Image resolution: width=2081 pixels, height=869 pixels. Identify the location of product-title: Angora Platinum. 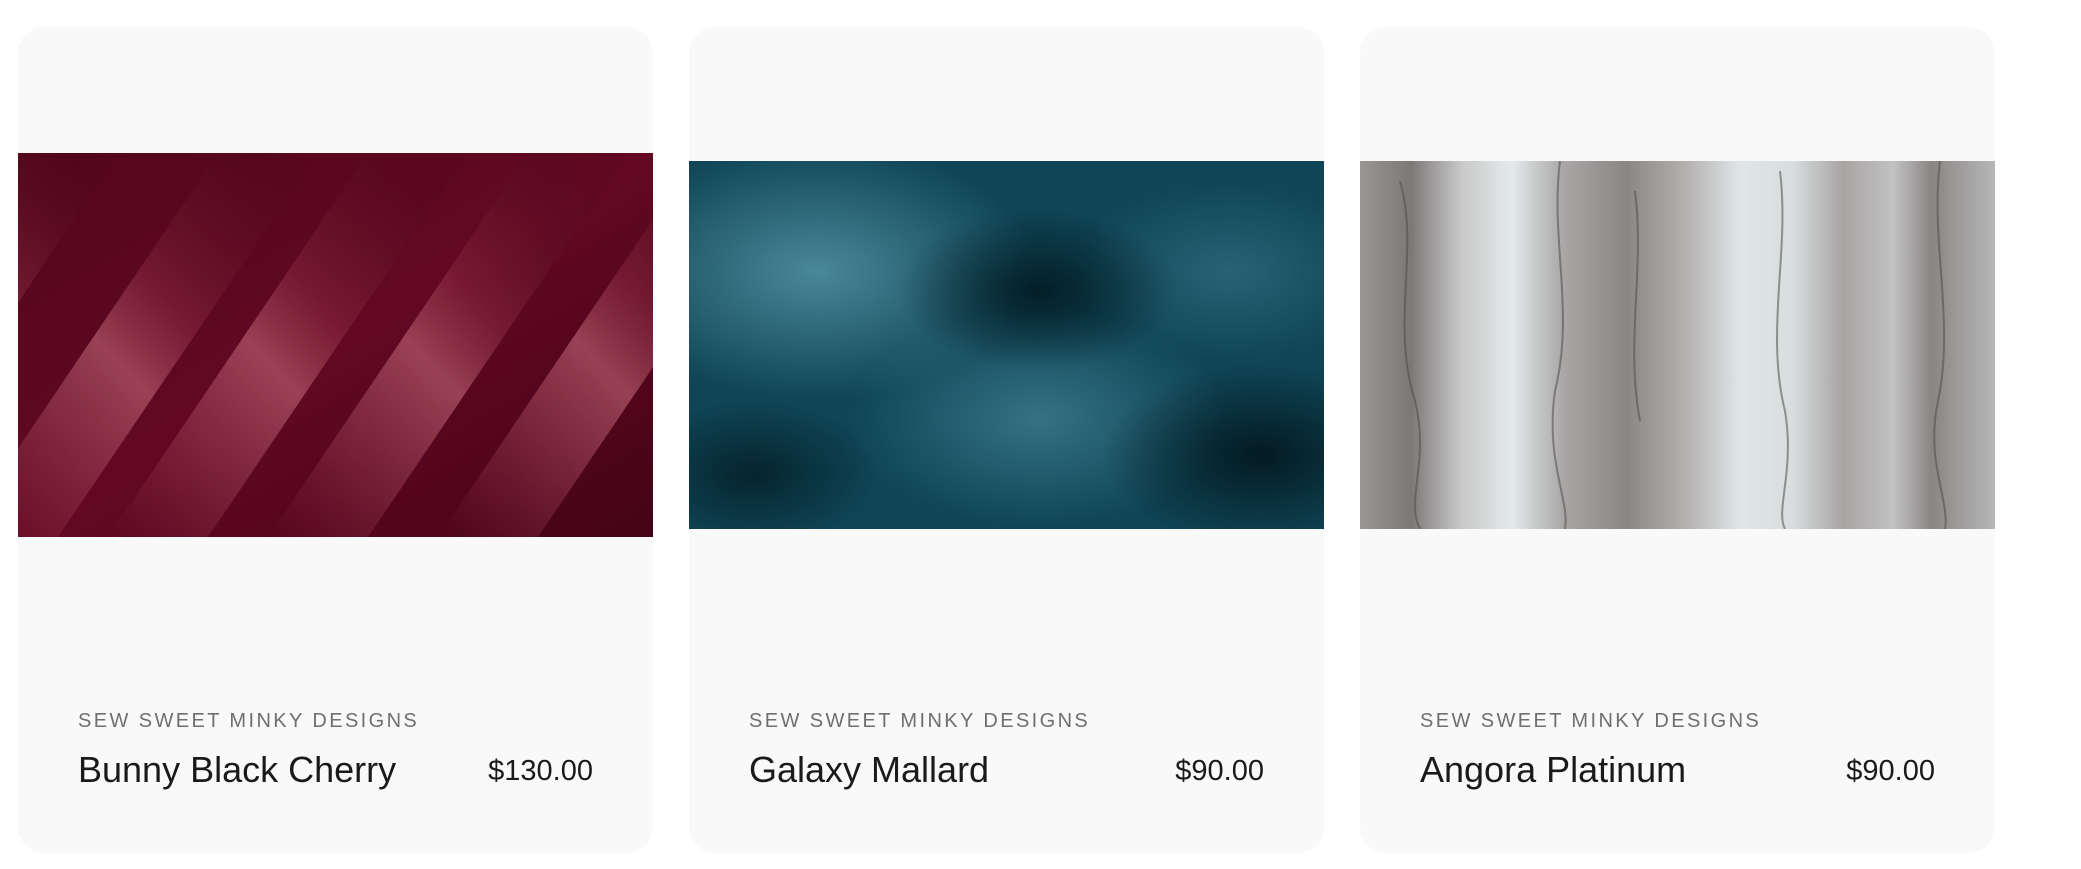
(1553, 770).